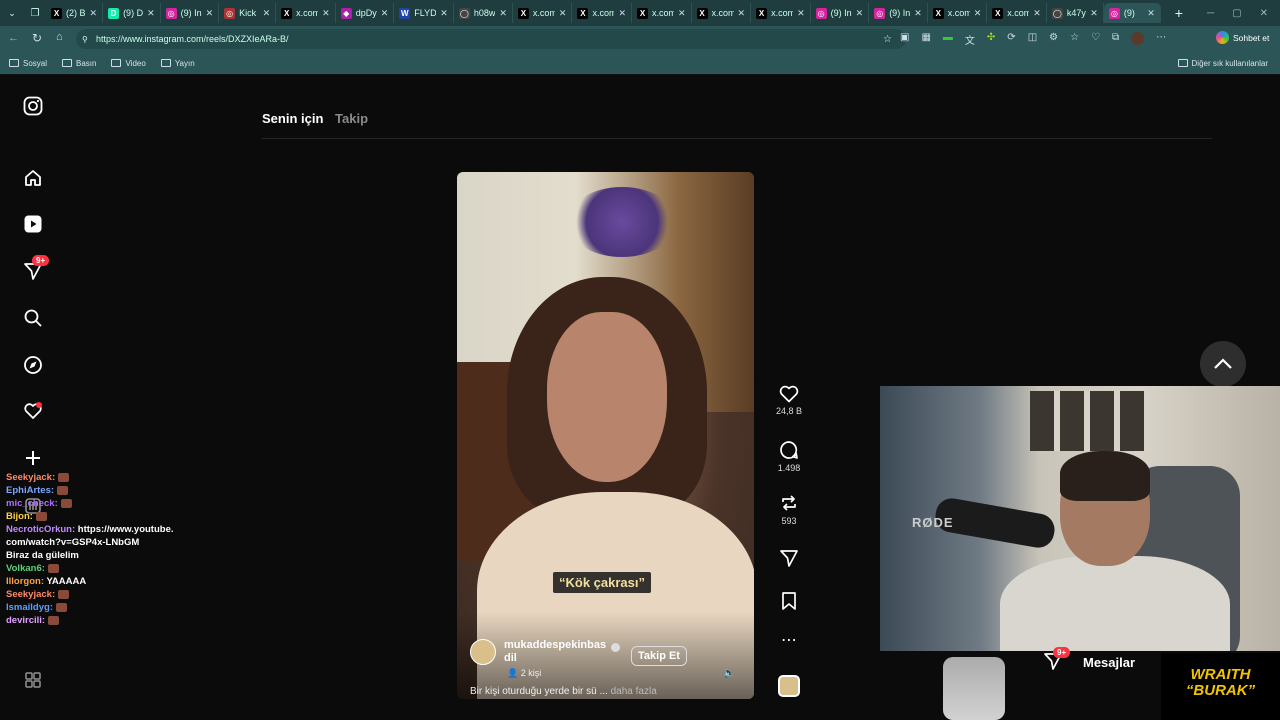 The image size is (1280, 720). I want to click on tab-favicon-icon: X, so click(702, 13).